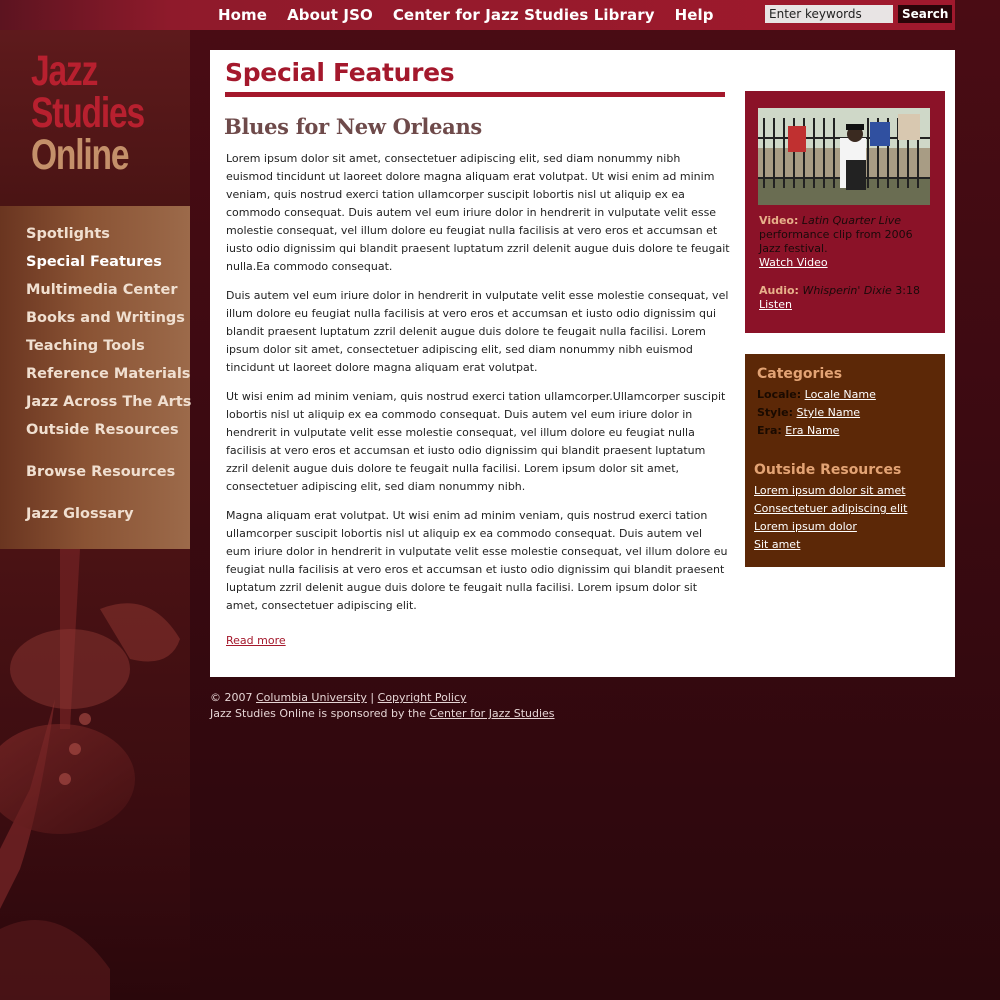 This screenshot has width=1000, height=1000. I want to click on nav-library-link: Center for Jazz Studies Library, so click(524, 15).